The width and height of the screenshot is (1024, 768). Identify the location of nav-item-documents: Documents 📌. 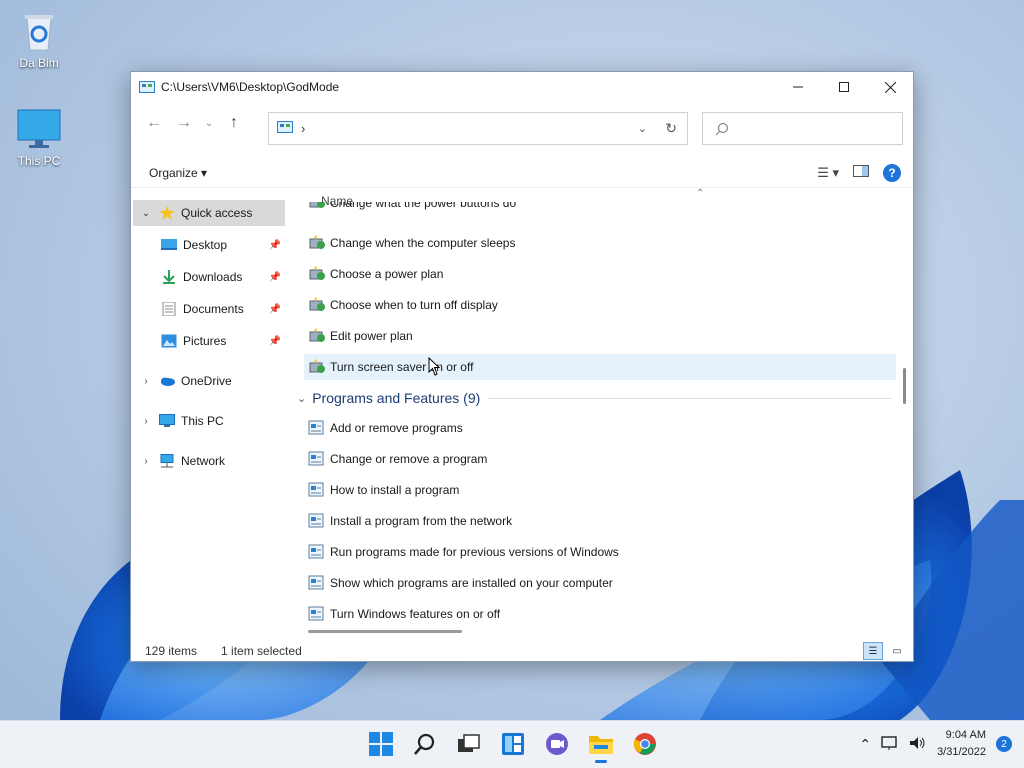
(209, 309).